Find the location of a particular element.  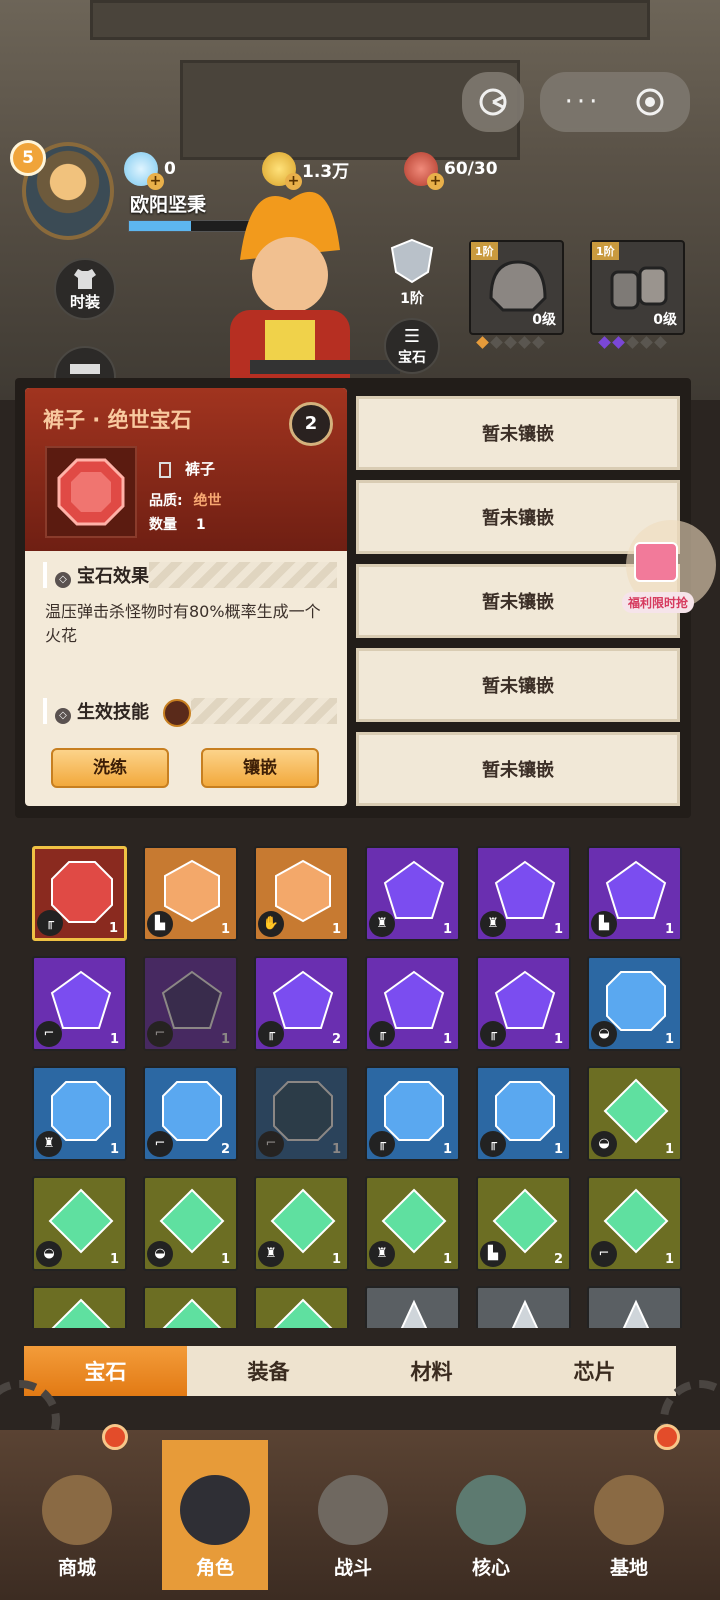

gloves-level: 0级 is located at coordinates (665, 320).